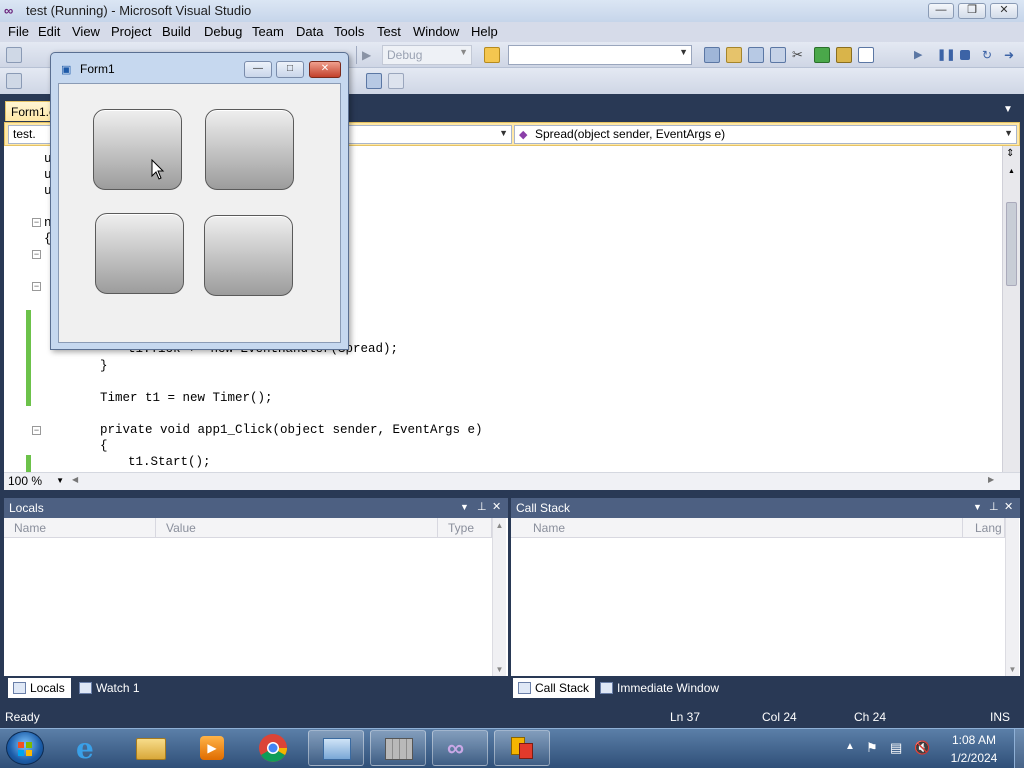  What do you see at coordinates (765, 134) in the screenshot?
I see `member-dropdown: ◆ Spread(object sender, EventArgs e) ▼` at bounding box center [765, 134].